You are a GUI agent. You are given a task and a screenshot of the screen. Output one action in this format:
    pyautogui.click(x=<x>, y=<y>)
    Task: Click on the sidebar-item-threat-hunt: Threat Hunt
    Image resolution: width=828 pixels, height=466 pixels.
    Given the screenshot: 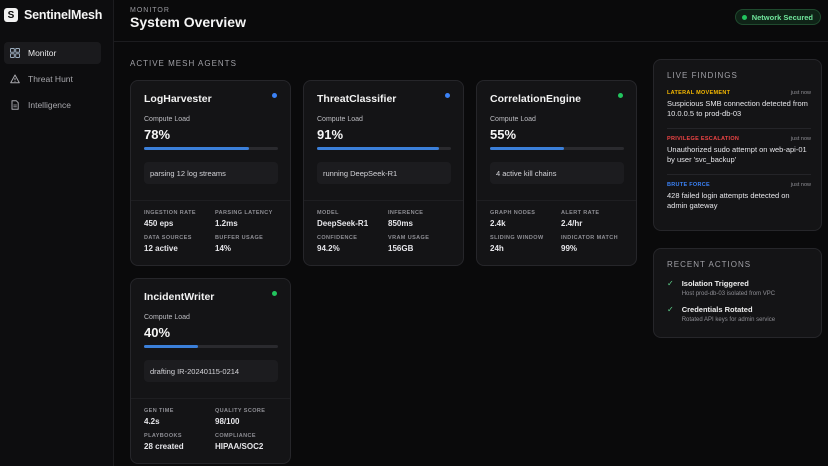 What is the action you would take?
    pyautogui.click(x=52, y=79)
    